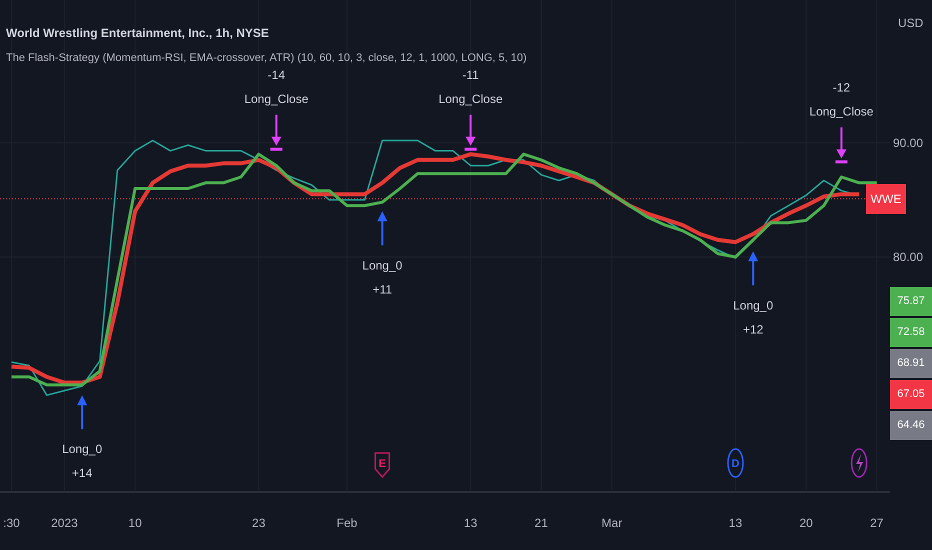 This screenshot has width=932, height=550. Describe the element at coordinates (277, 75) in the screenshot. I see `quantity-label: -14` at that location.